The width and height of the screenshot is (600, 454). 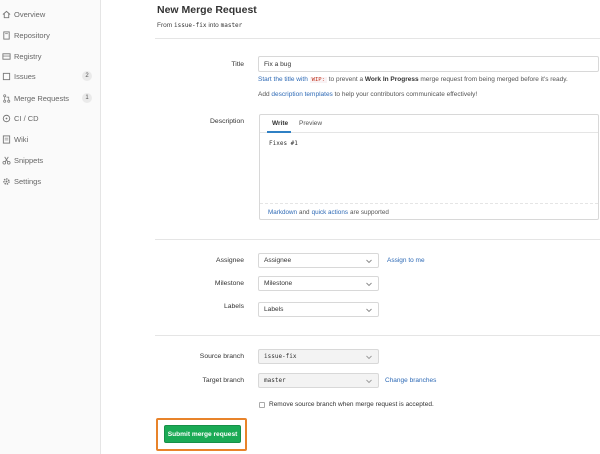 I want to click on sidebar-item-overview: Overview, so click(x=50, y=14).